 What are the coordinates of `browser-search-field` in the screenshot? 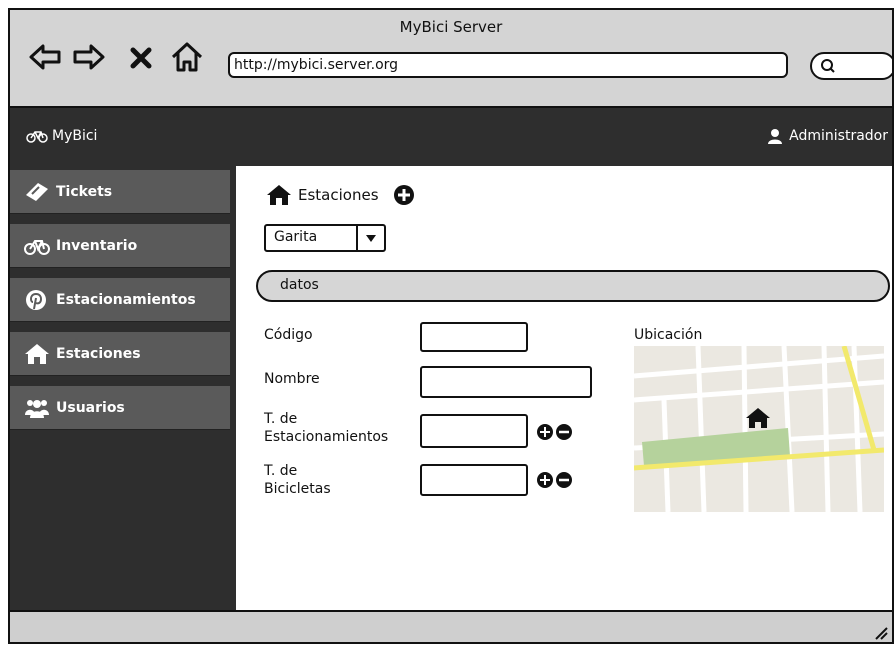 It's located at (851, 66).